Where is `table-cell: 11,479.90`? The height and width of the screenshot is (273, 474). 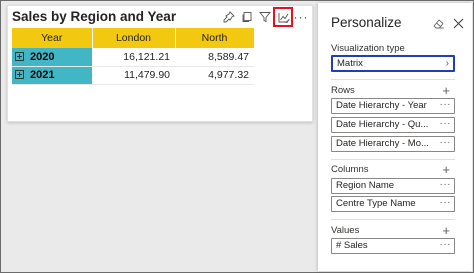
table-cell: 11,479.90 is located at coordinates (133, 75).